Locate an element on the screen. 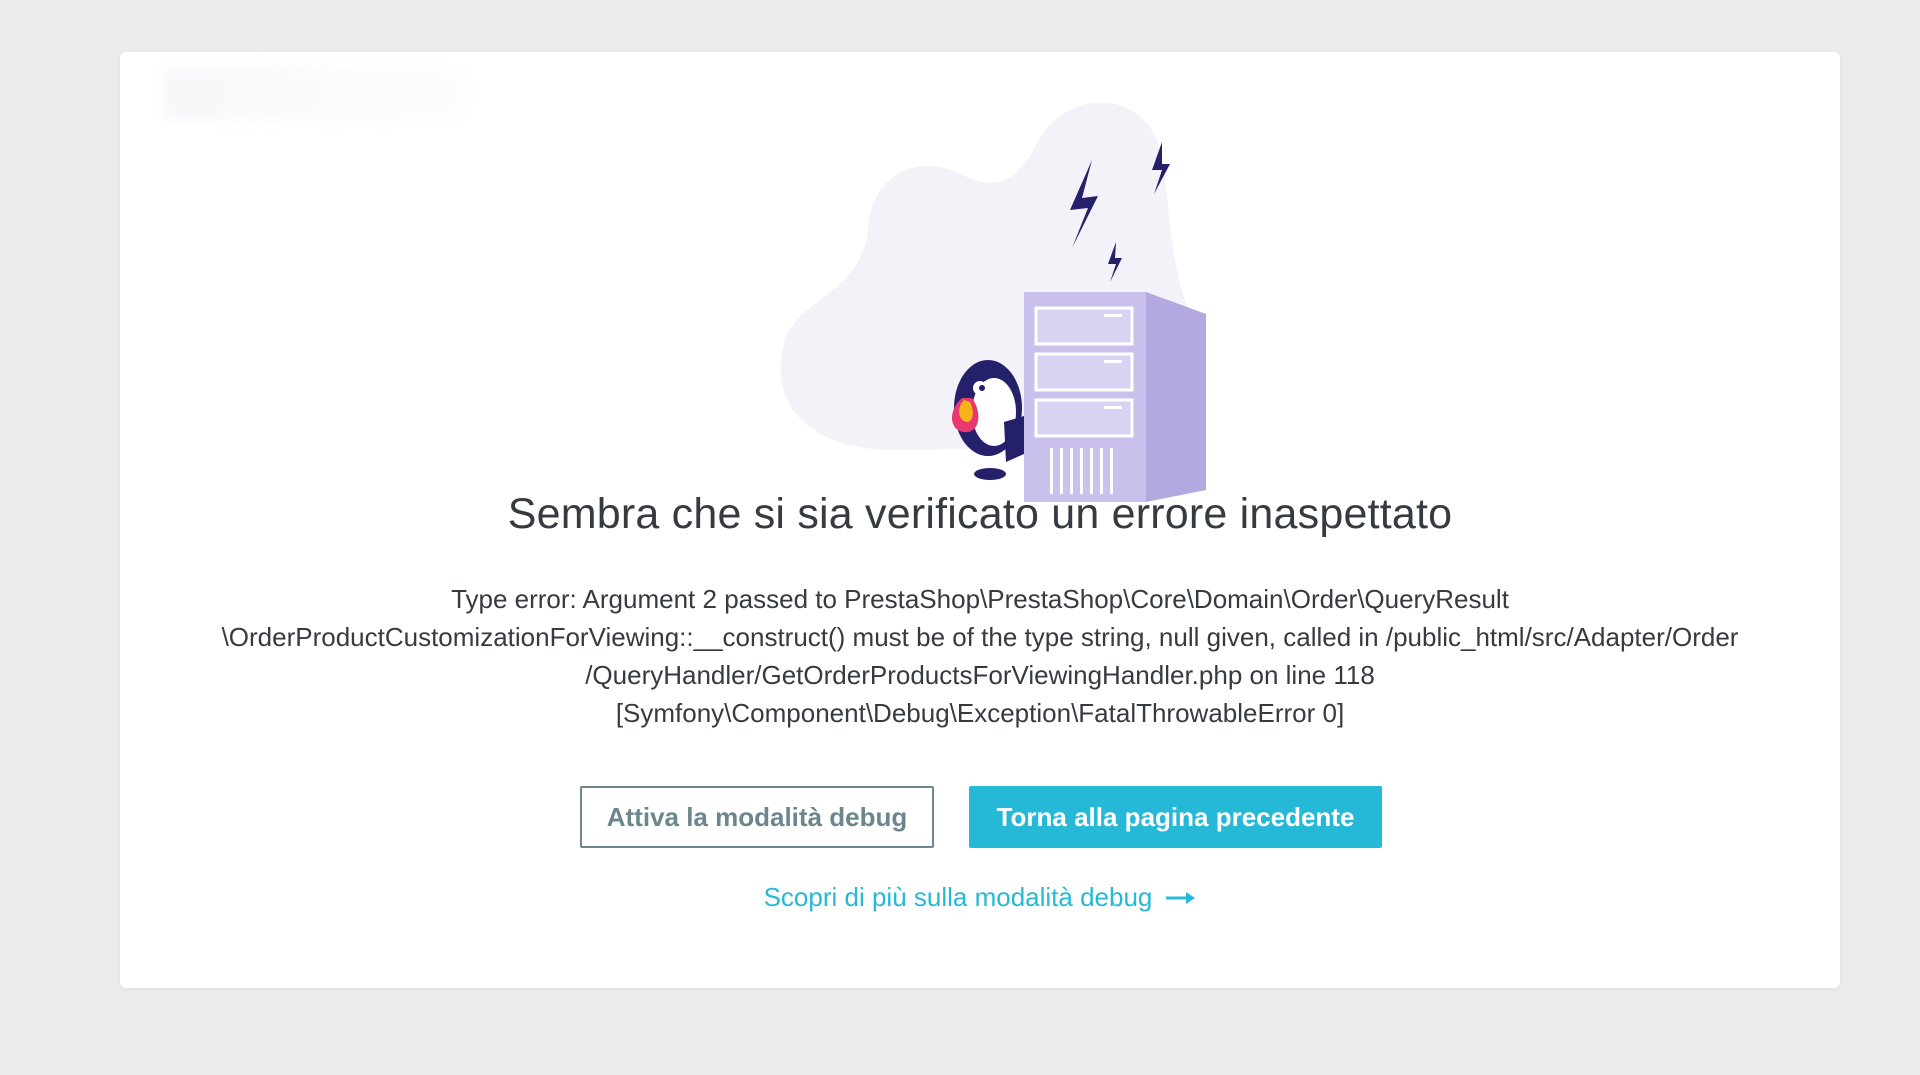 Image resolution: width=1920 pixels, height=1075 pixels. puffin-mascot is located at coordinates (987, 420).